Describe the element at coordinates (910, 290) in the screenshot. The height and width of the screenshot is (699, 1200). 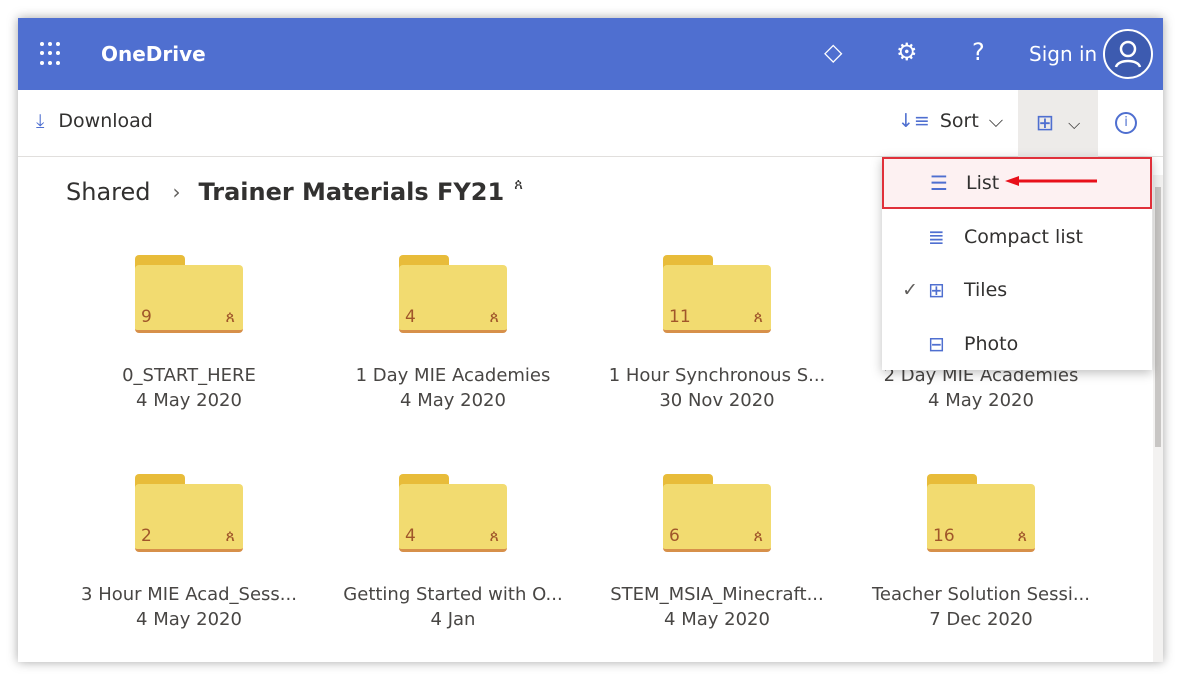
I see `checkmark-icon: ✓` at that location.